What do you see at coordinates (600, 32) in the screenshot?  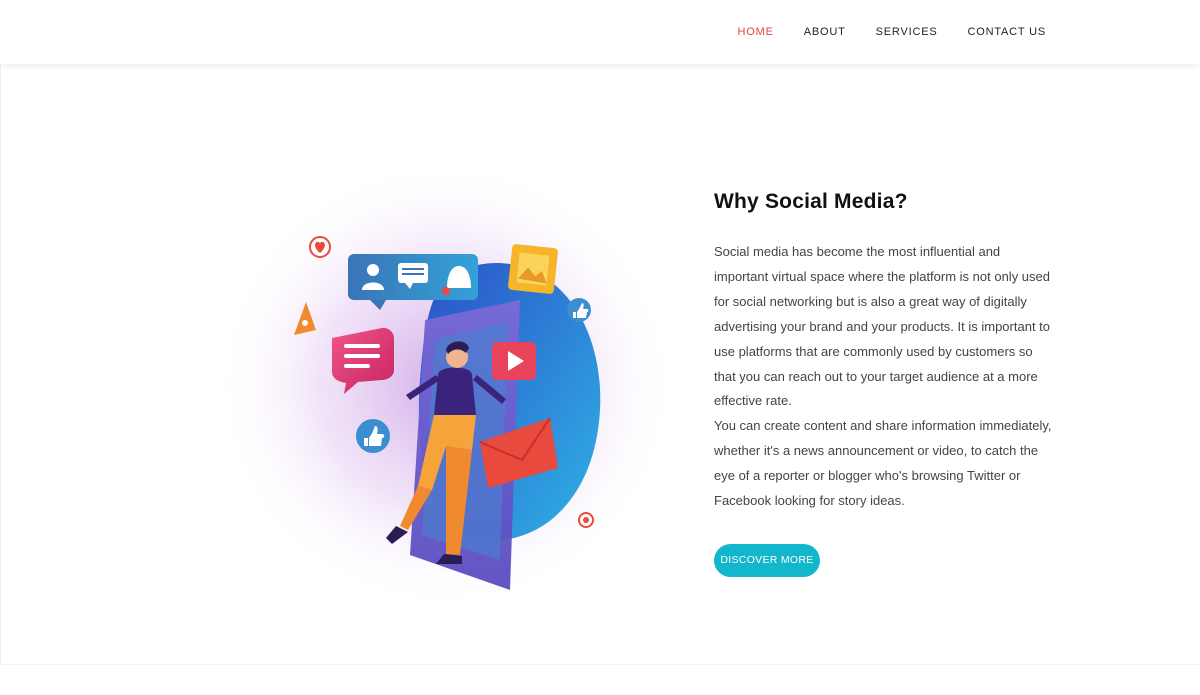 I see `navbar: HOME ABOUT SERVICES CONTACT US` at bounding box center [600, 32].